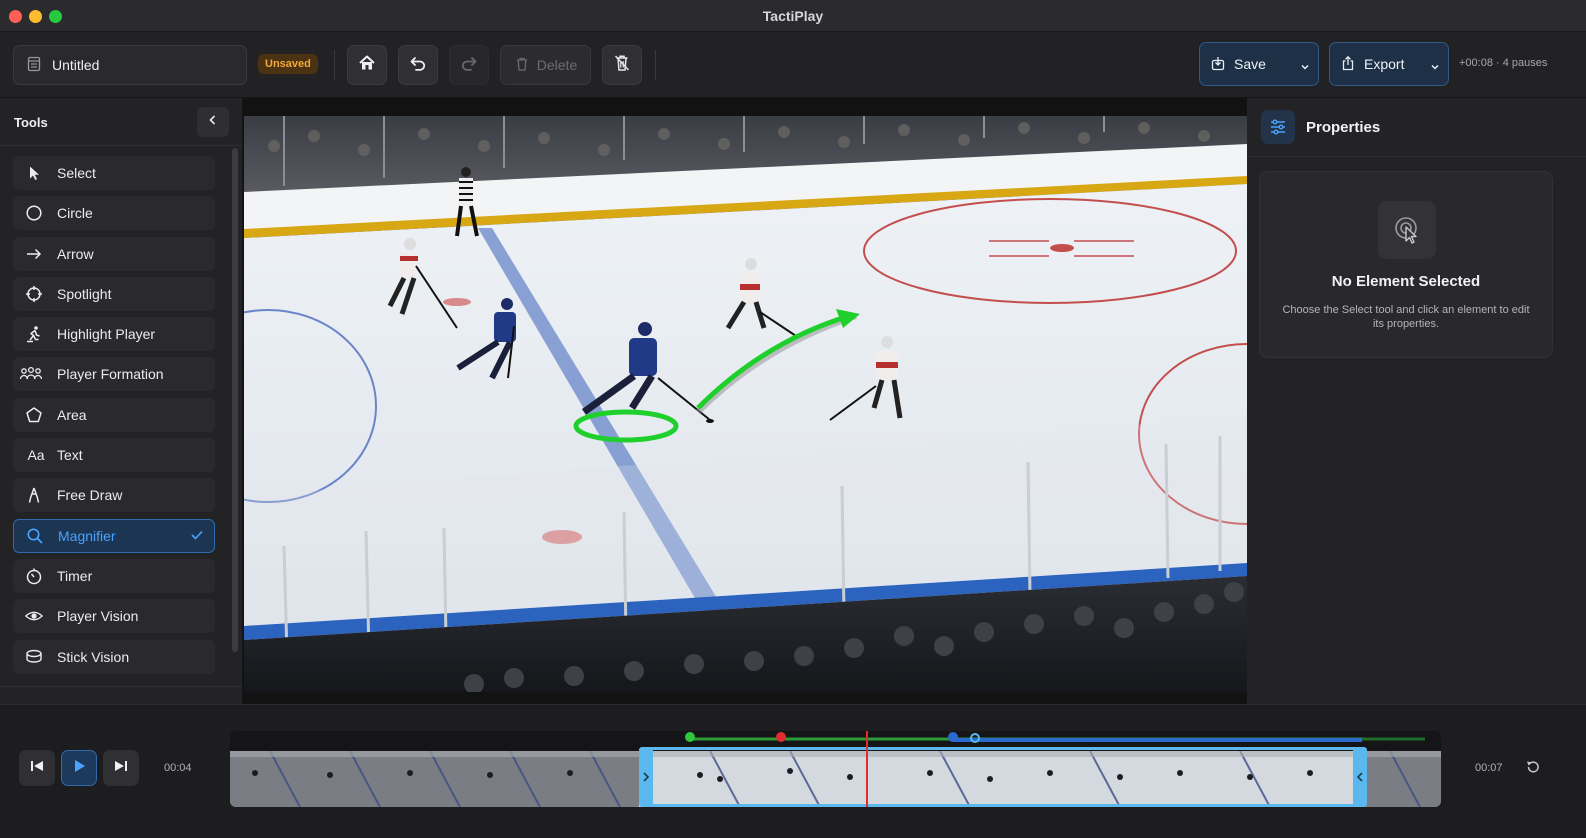 The height and width of the screenshot is (838, 1586). I want to click on selection-range, so click(1000, 777).